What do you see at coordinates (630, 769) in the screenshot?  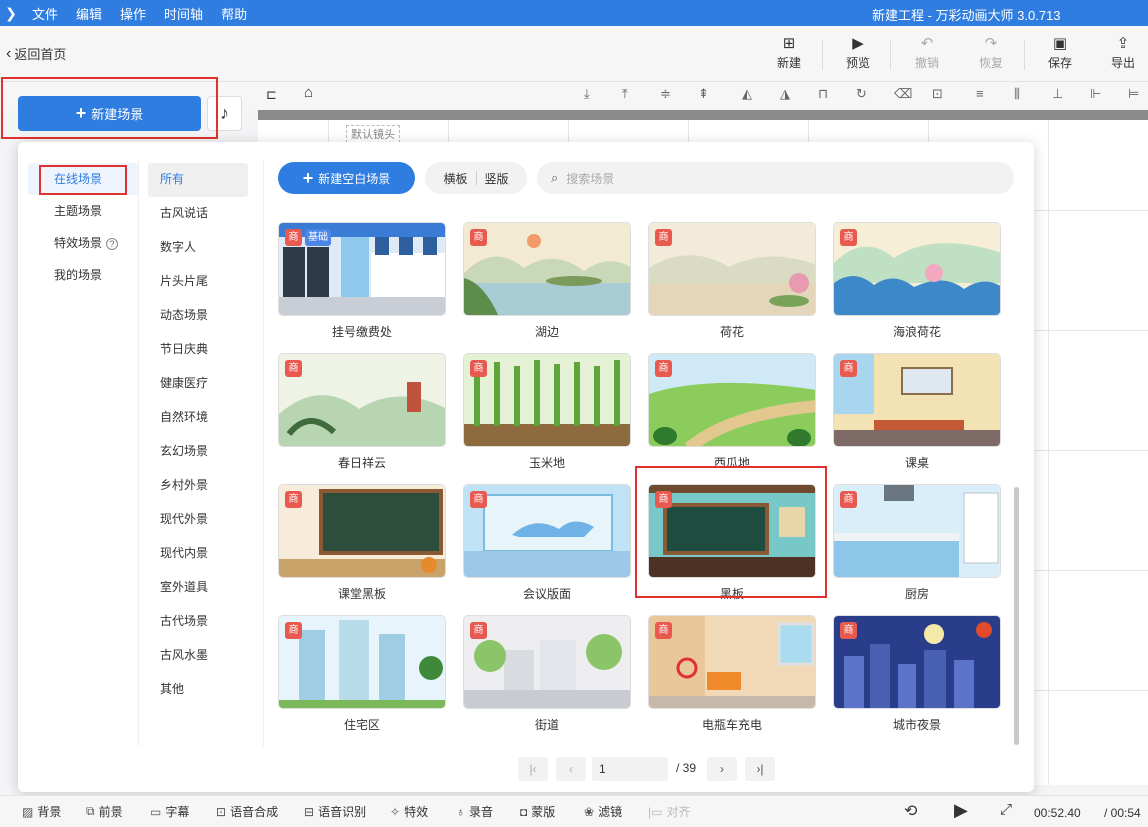 I see `page-number-input: 1` at bounding box center [630, 769].